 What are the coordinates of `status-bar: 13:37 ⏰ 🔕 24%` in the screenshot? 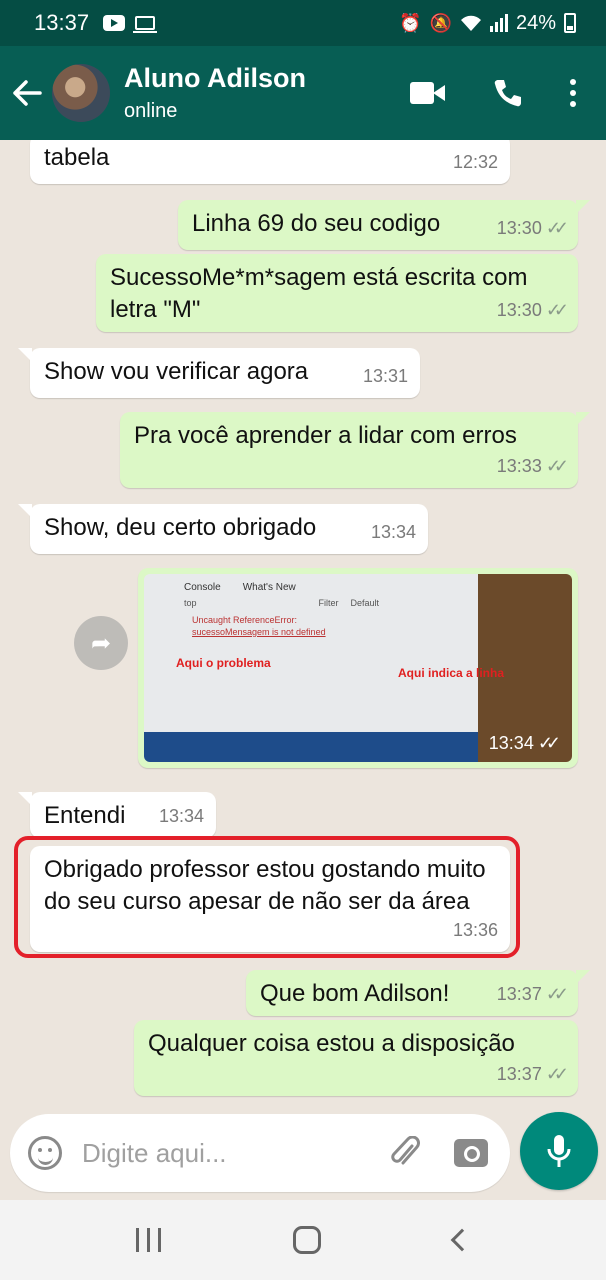 It's located at (303, 23).